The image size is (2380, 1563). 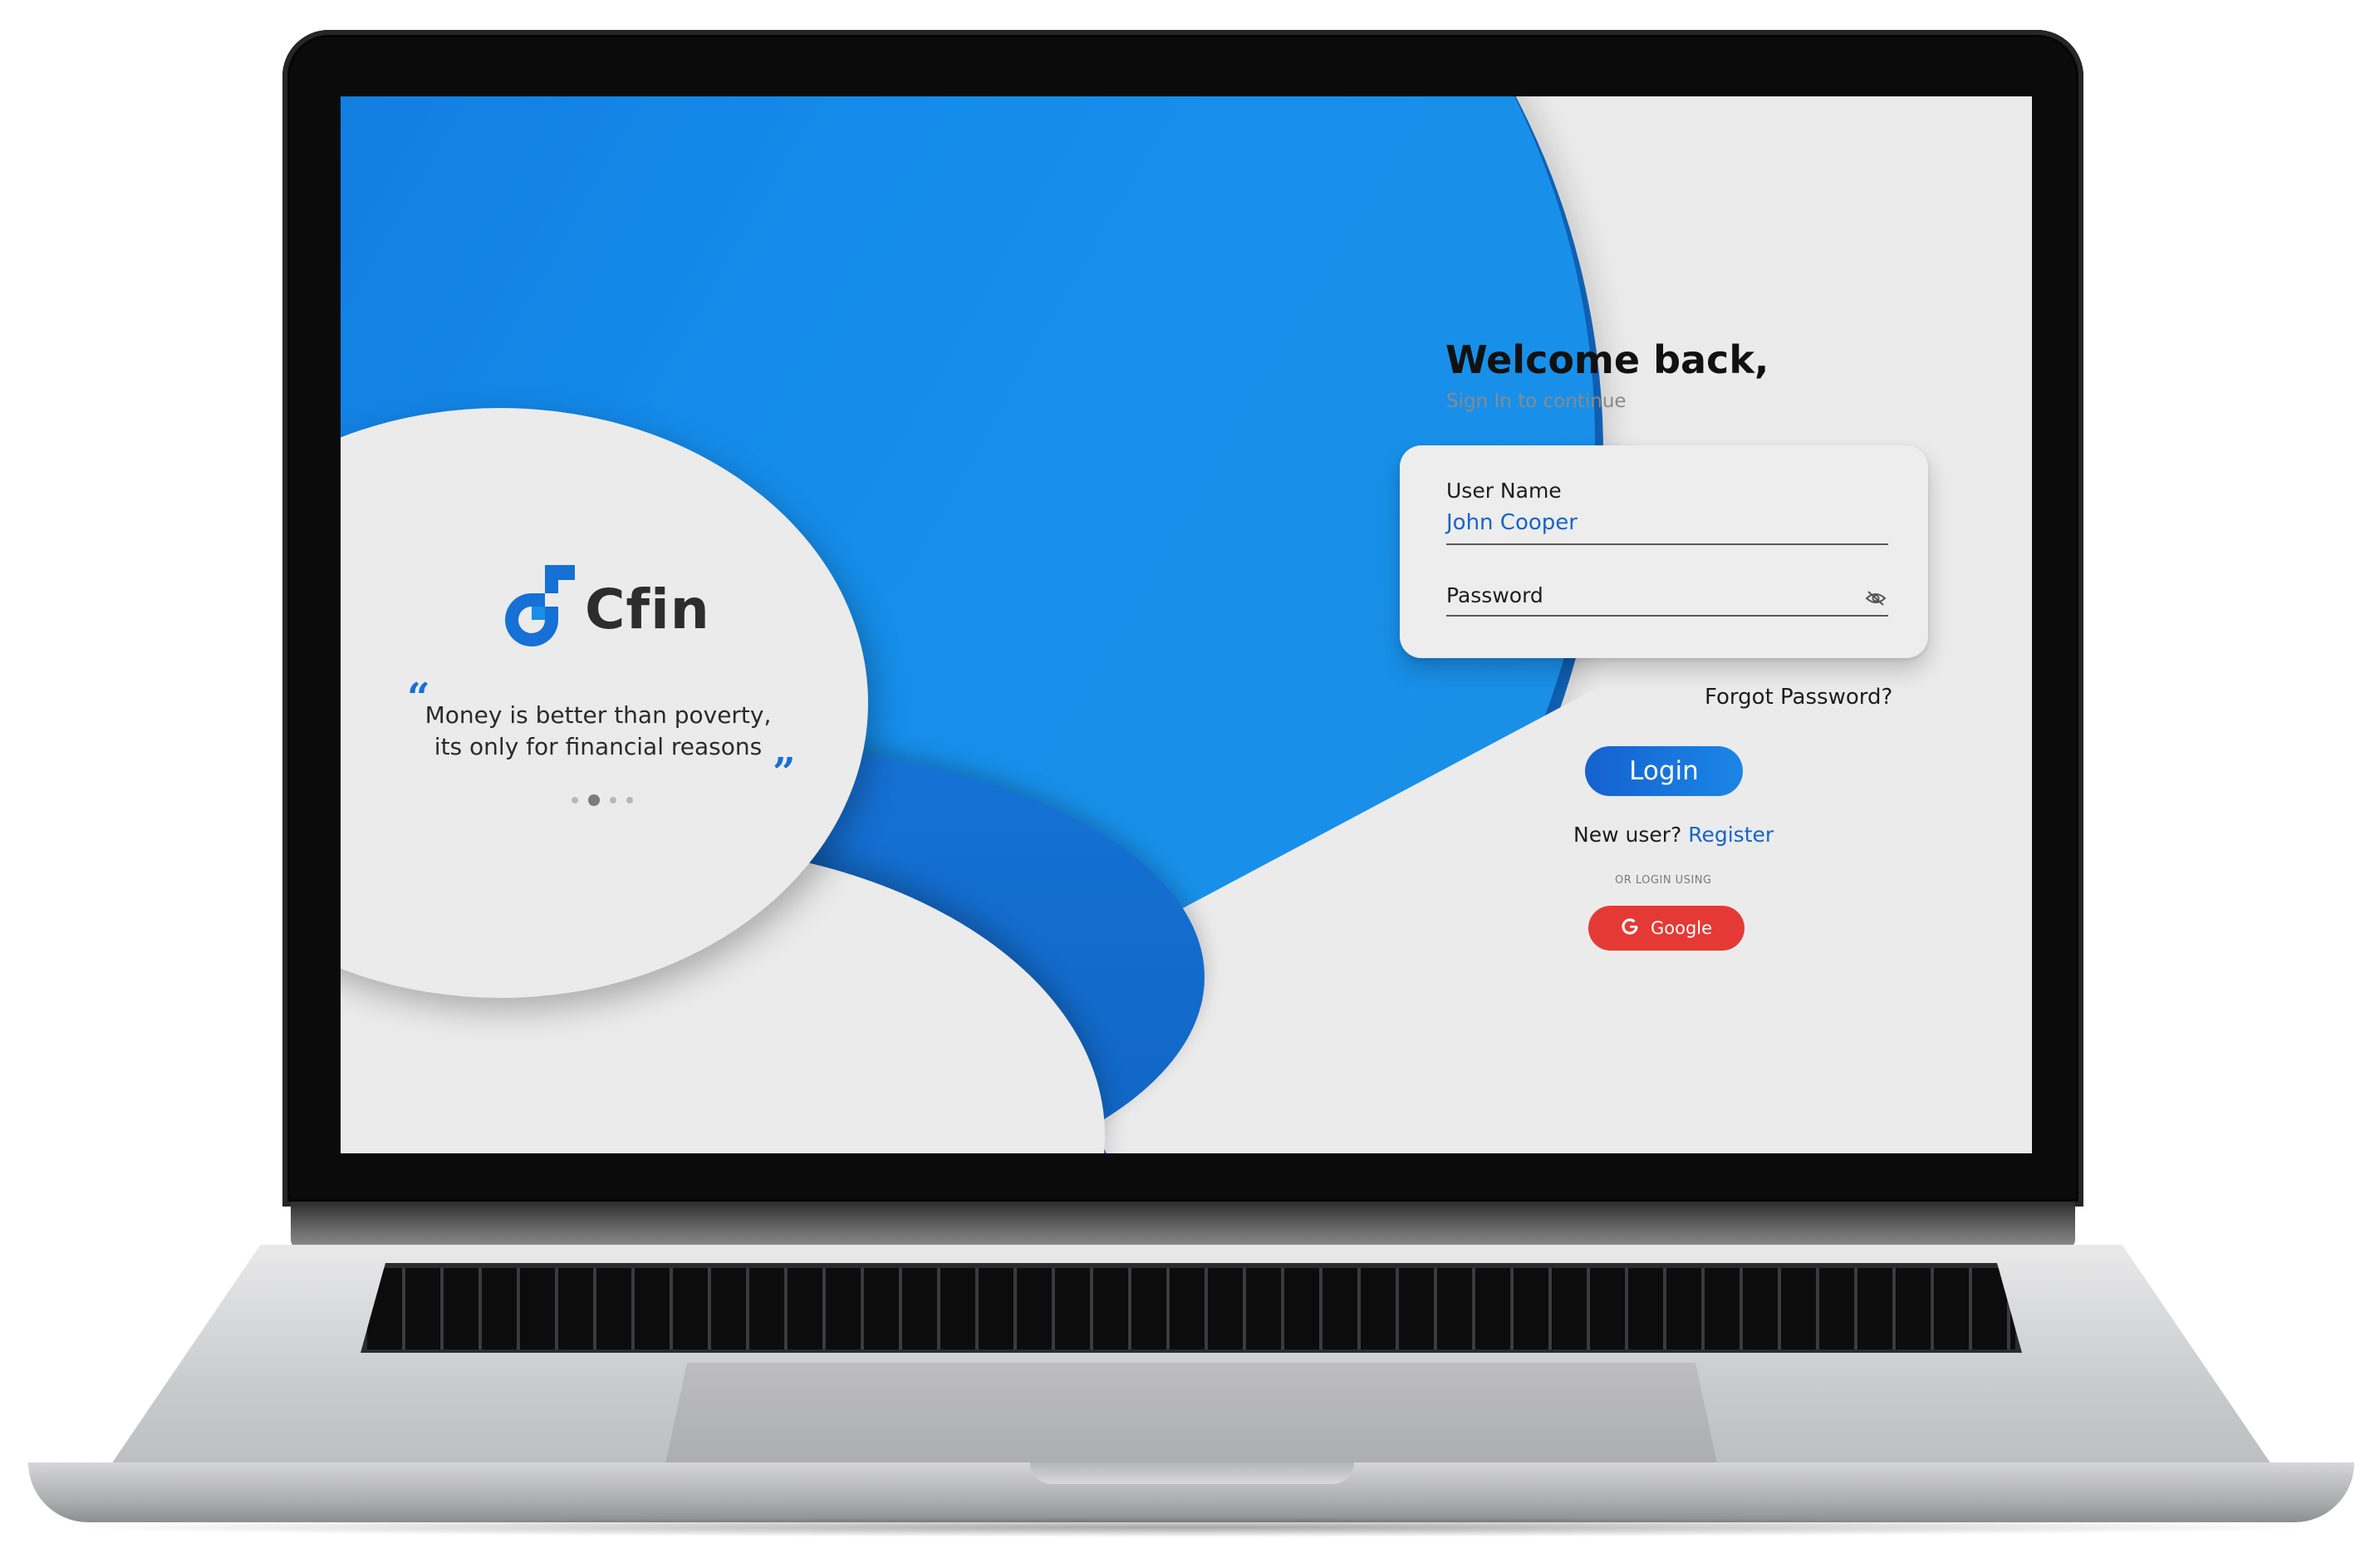 I want to click on register-link: Register, so click(x=1731, y=835).